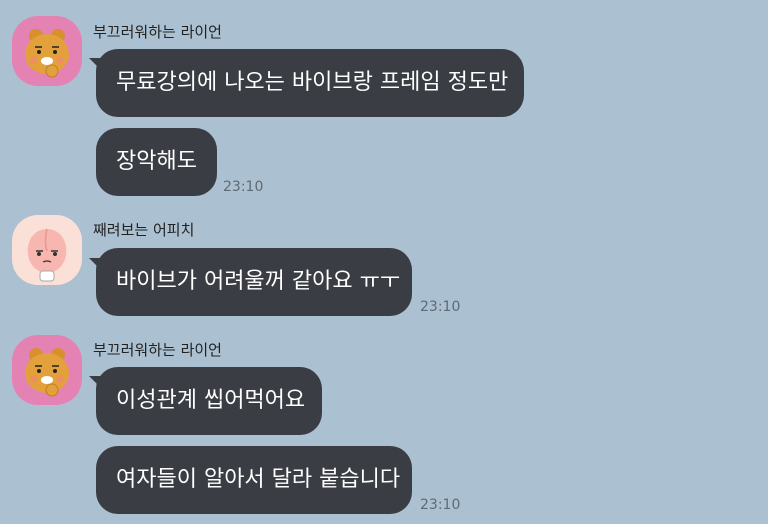 Image resolution: width=768 pixels, height=524 pixels. What do you see at coordinates (144, 230) in the screenshot?
I see `sender-name: 째려보는 어피치` at bounding box center [144, 230].